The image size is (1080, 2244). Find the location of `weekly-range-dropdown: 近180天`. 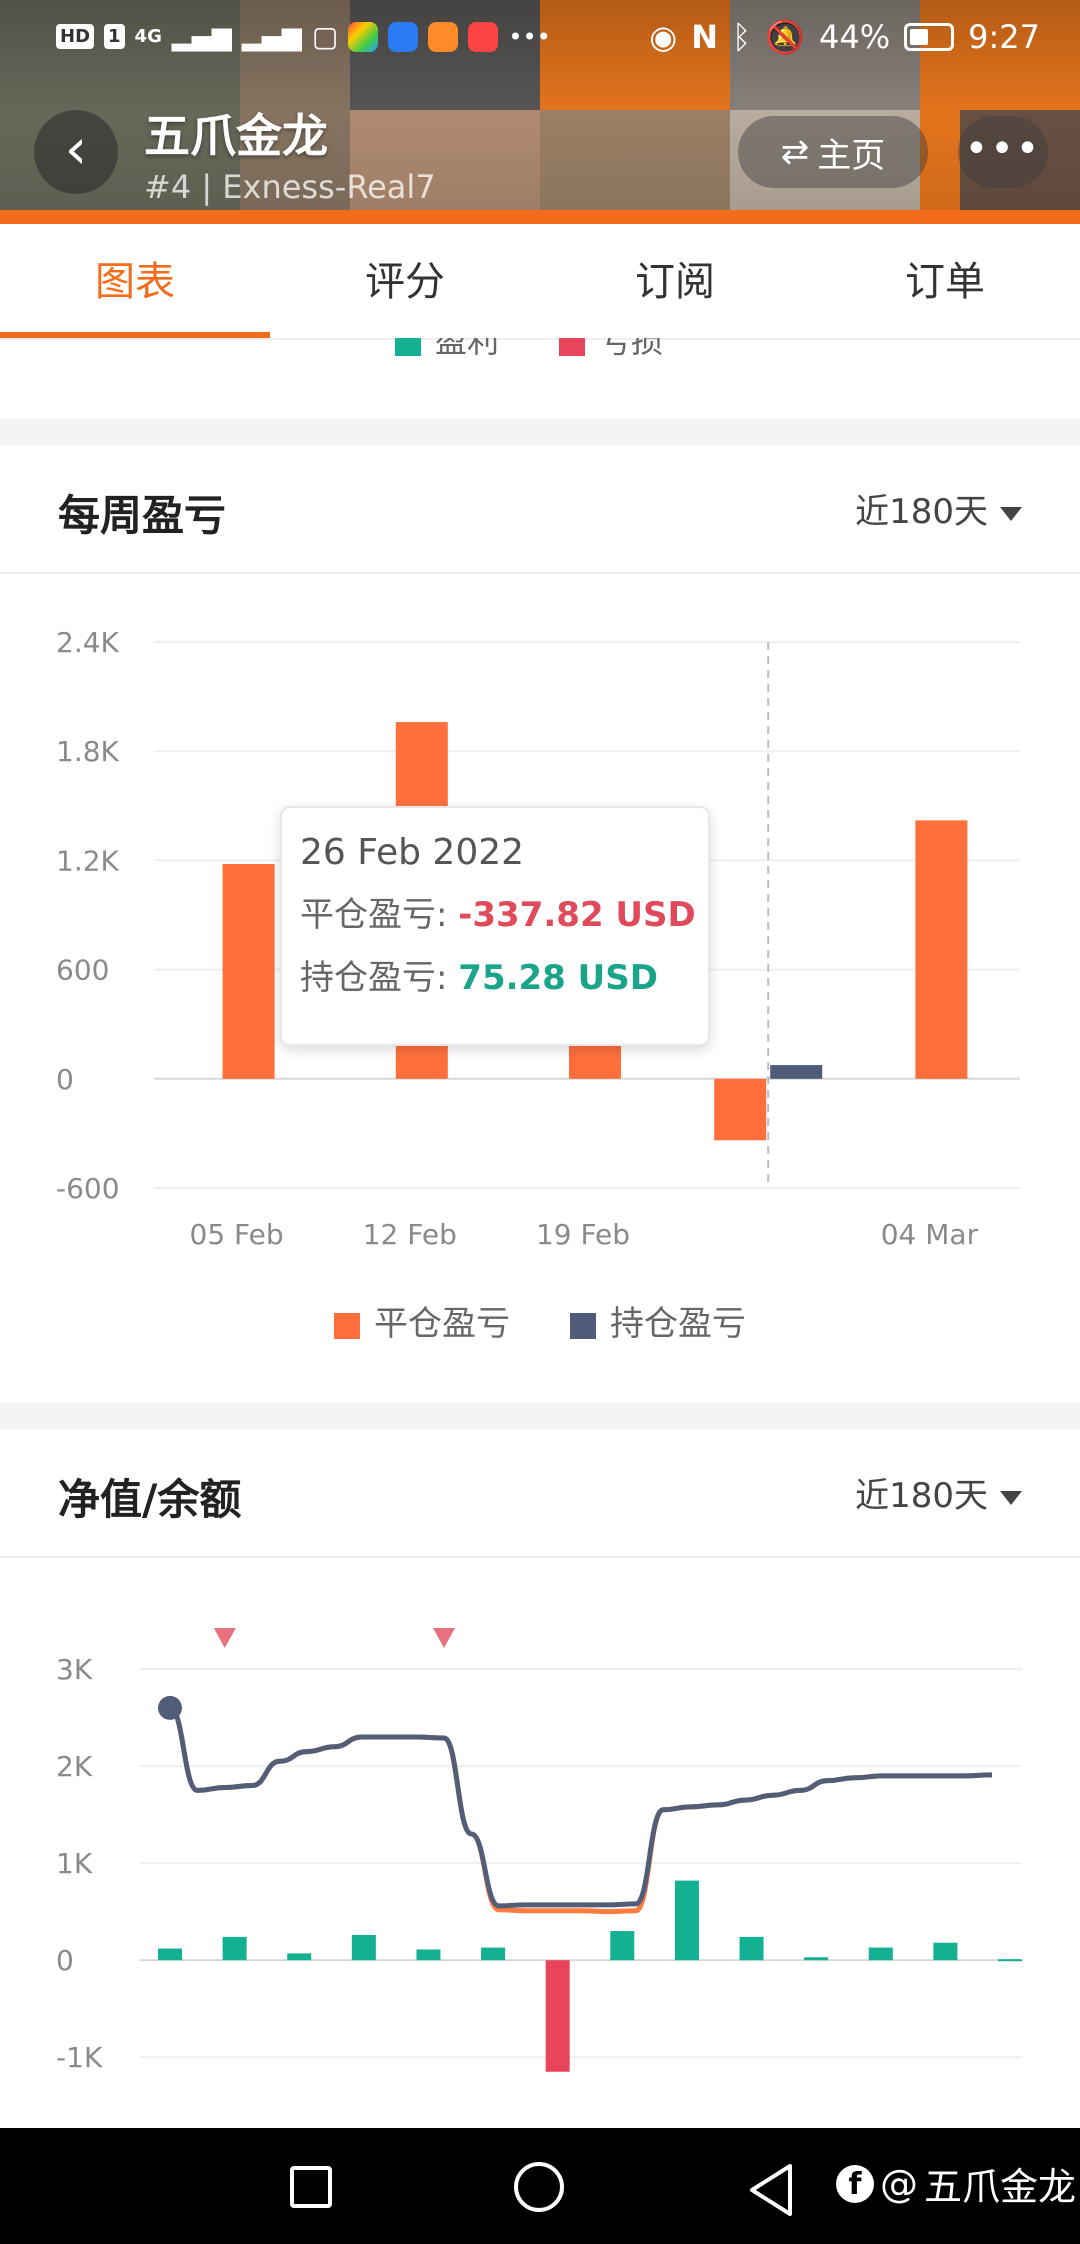

weekly-range-dropdown: 近180天 is located at coordinates (938, 508).